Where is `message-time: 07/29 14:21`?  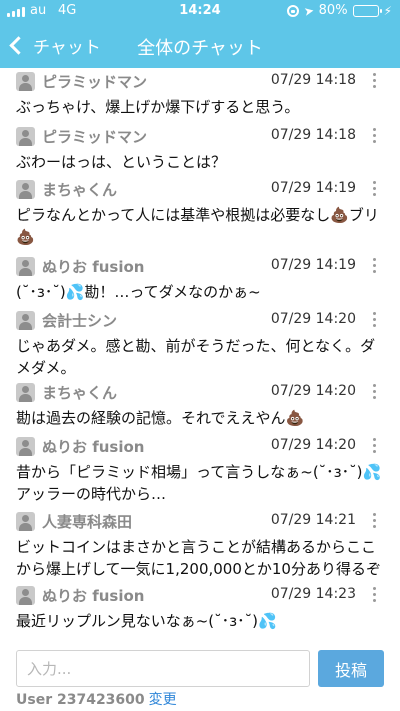
message-time: 07/29 14:21 is located at coordinates (313, 520).